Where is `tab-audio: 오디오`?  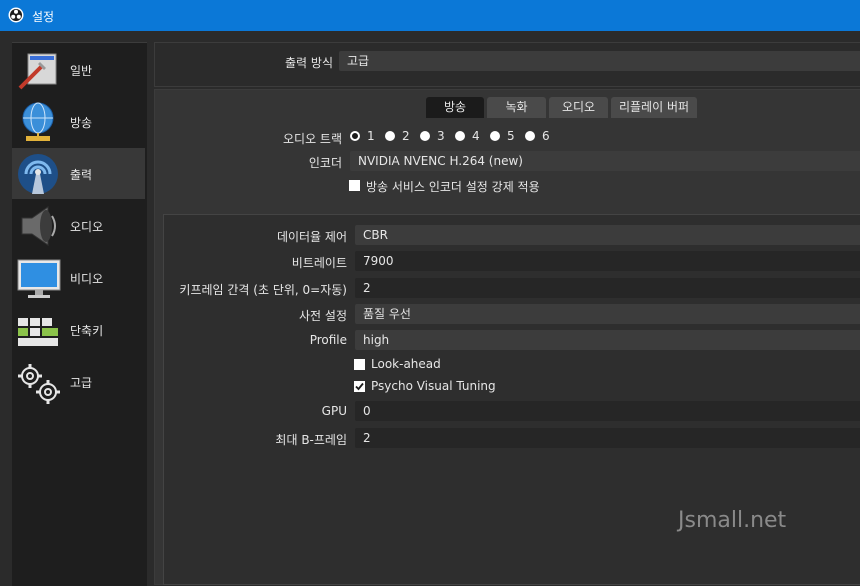 tab-audio: 오디오 is located at coordinates (578, 107).